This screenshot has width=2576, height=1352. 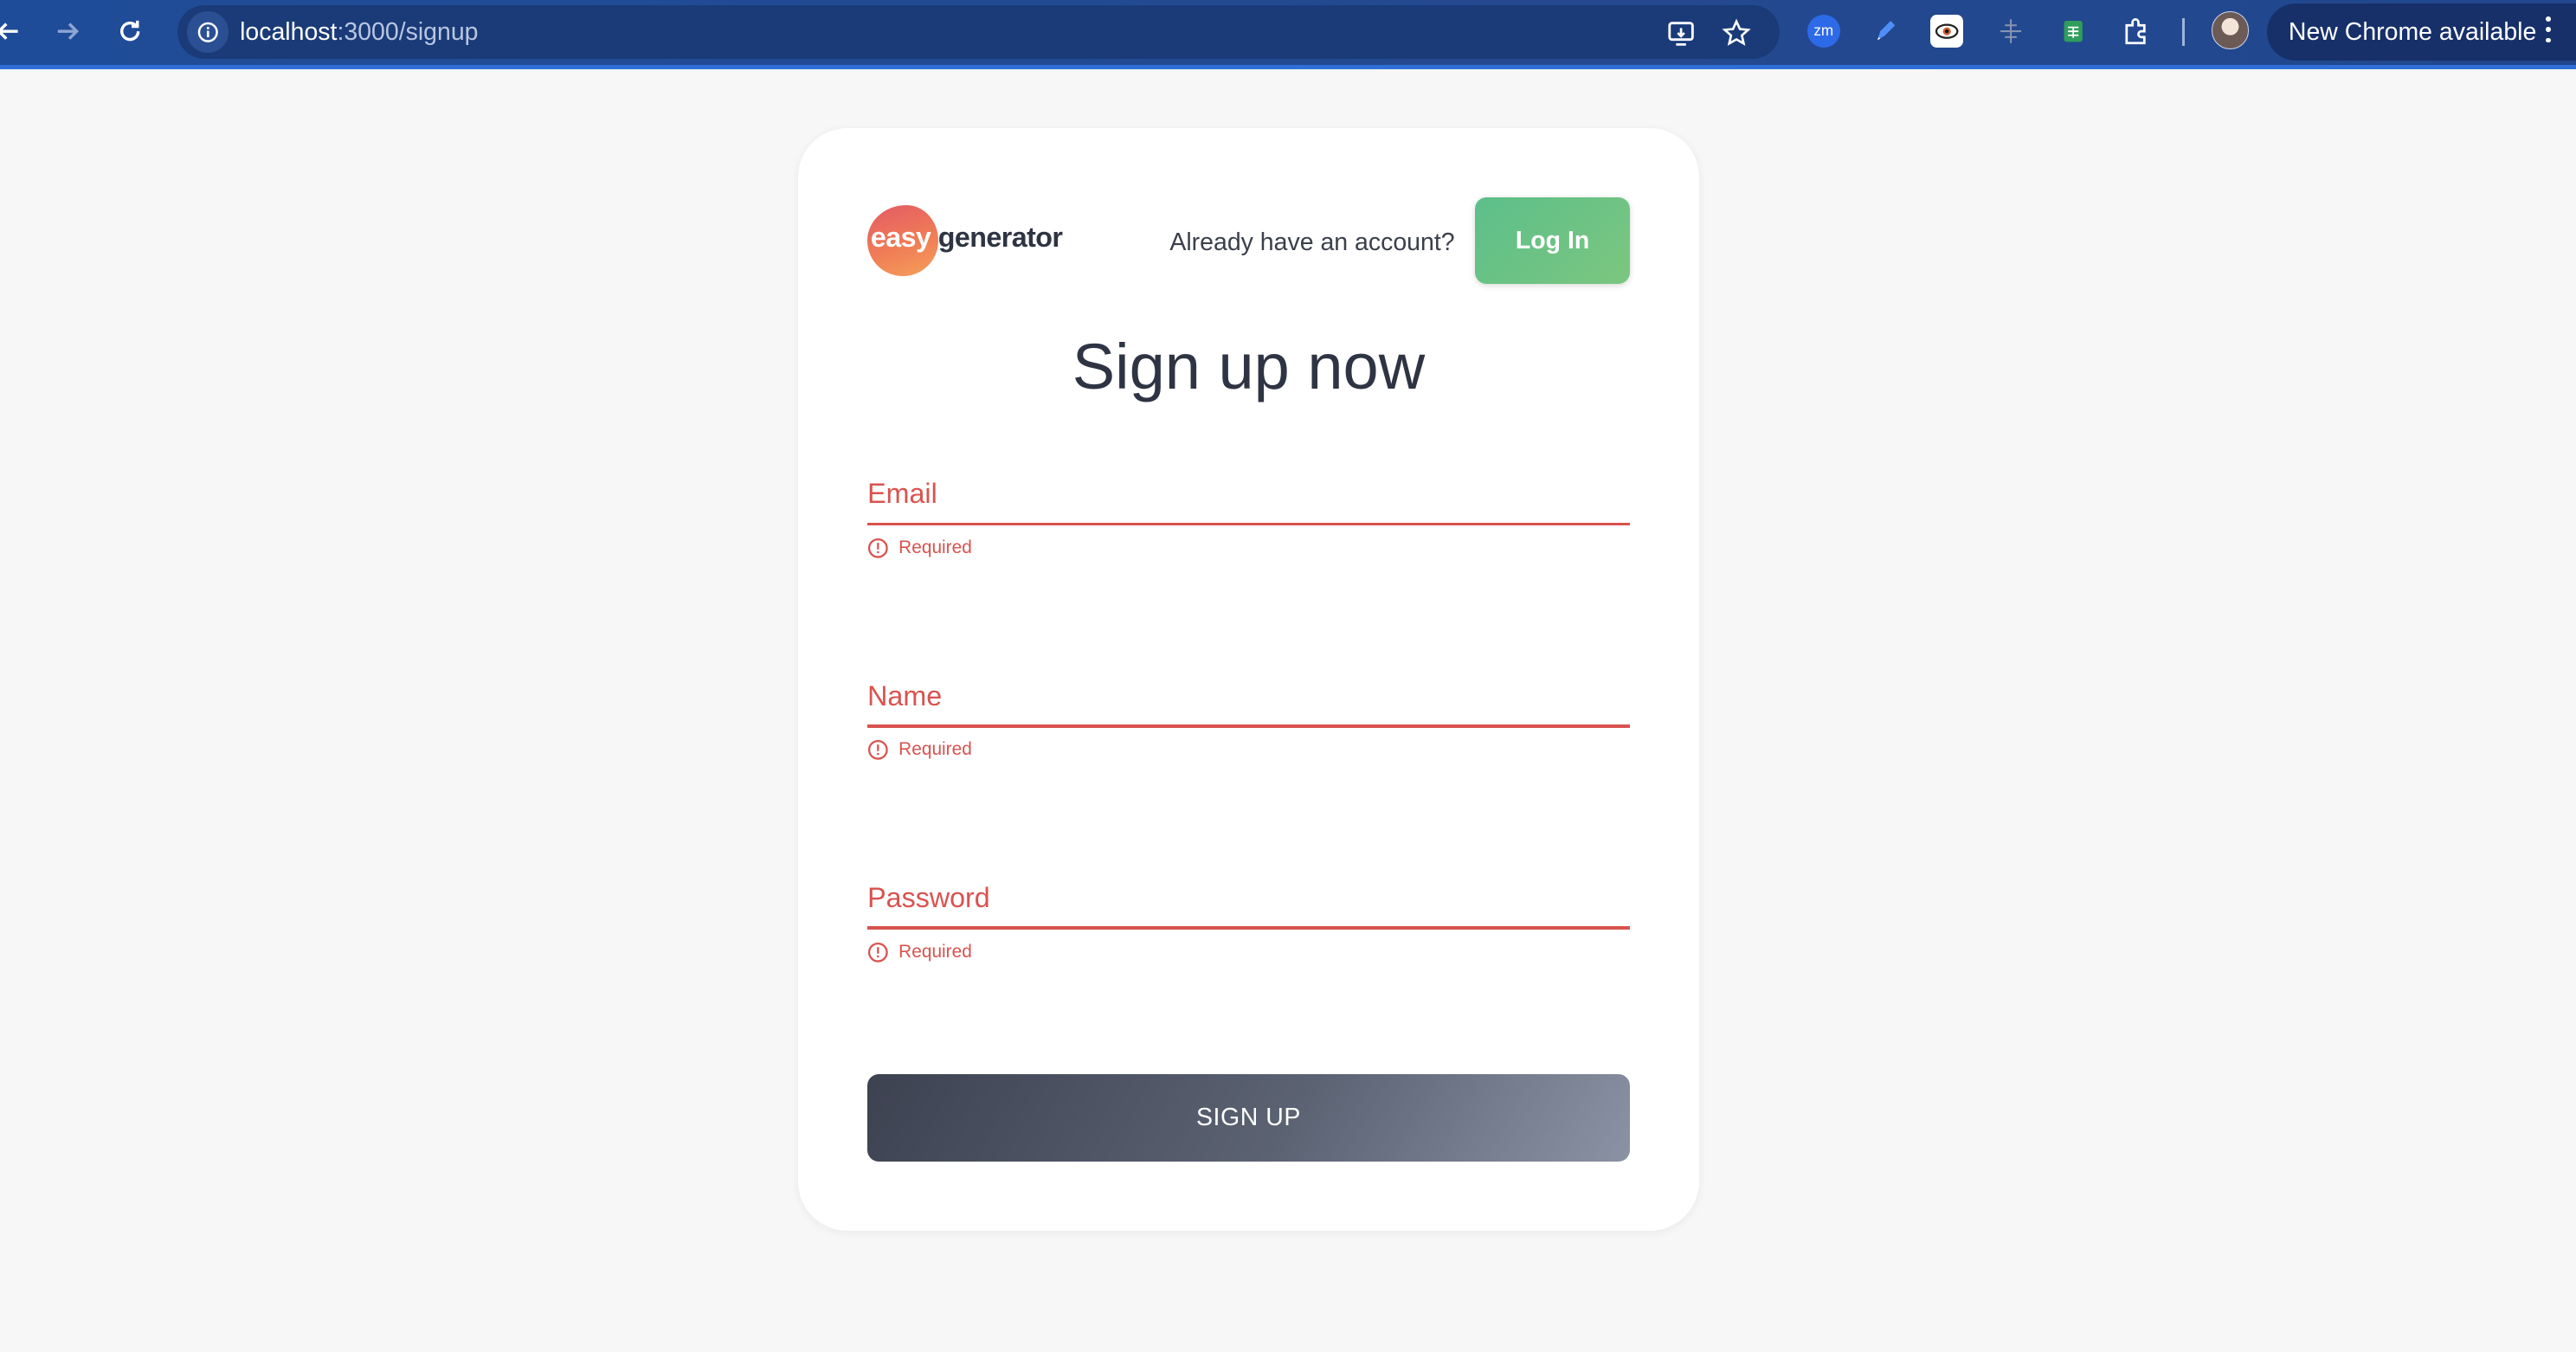 I want to click on password-underline, so click(x=1248, y=928).